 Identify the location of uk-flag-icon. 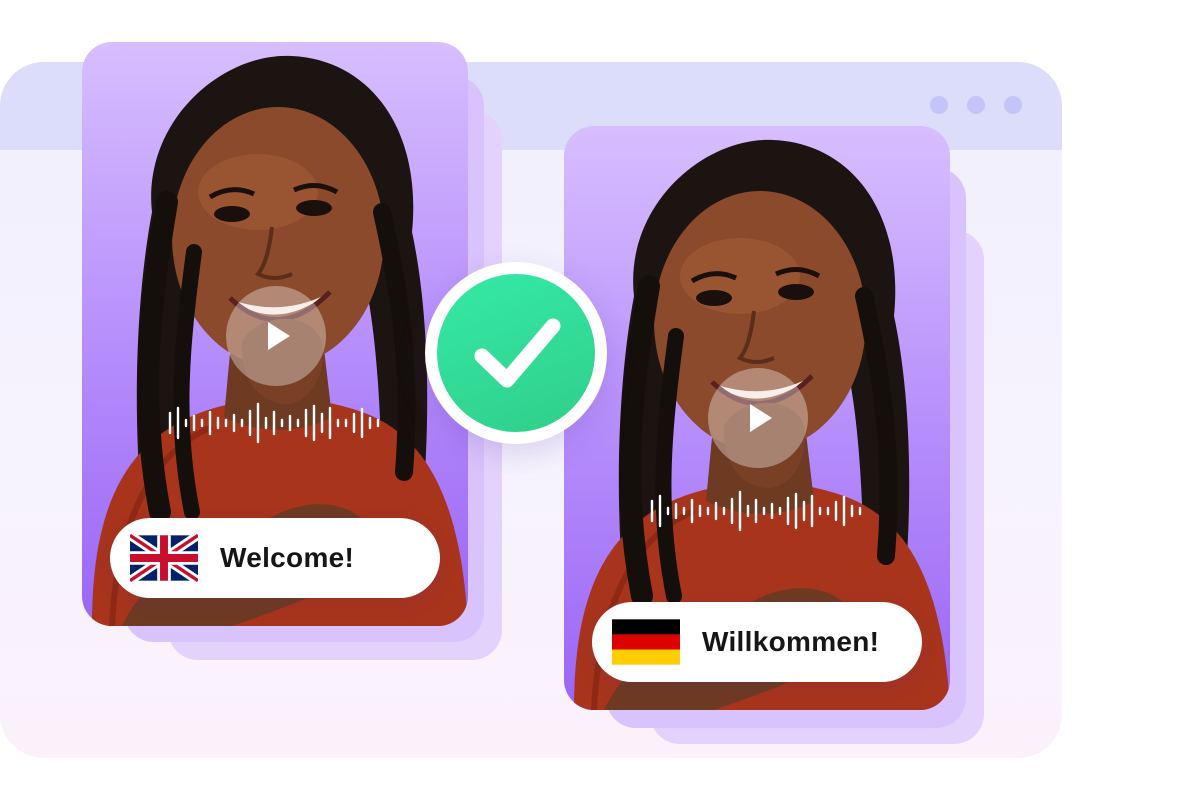
(164, 558).